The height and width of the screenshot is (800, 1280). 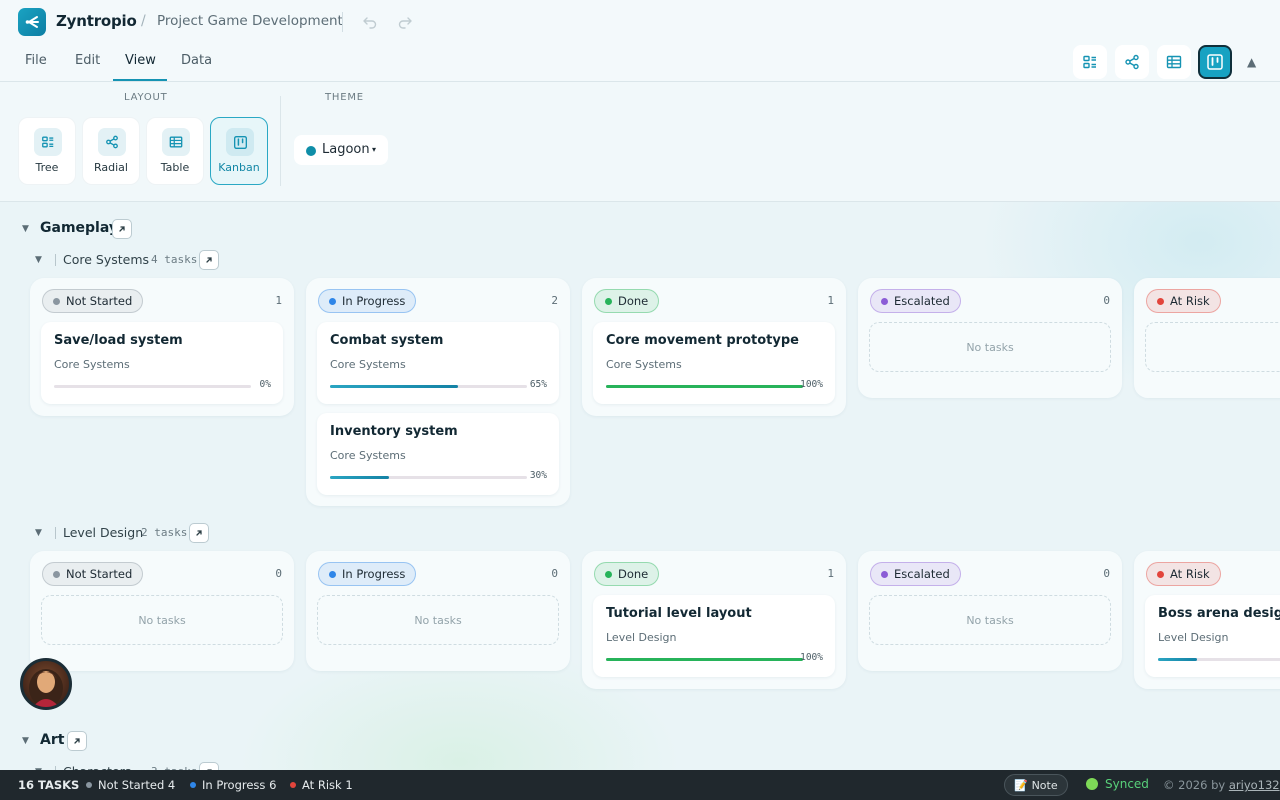 I want to click on status-pill-label: At Risk, so click(x=1190, y=574).